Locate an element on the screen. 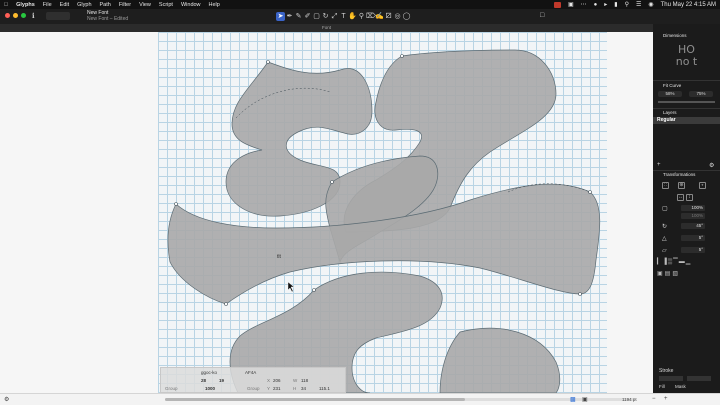 The image size is (720, 405). flip-vertical-icon: ↕ is located at coordinates (689, 197).